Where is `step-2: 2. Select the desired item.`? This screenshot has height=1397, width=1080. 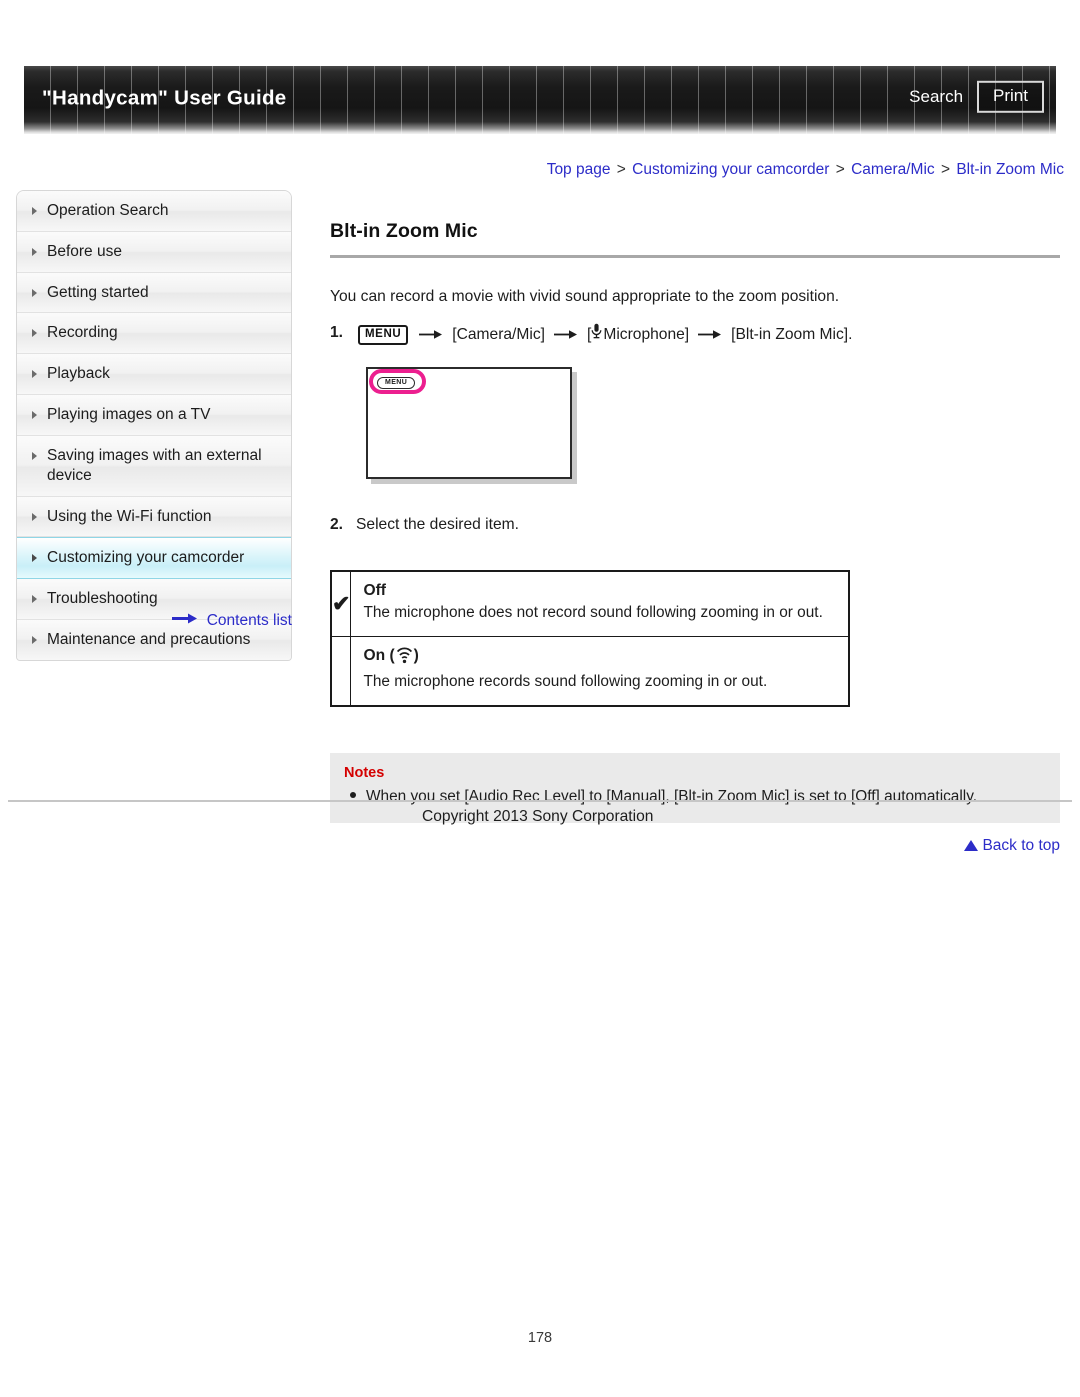
step-2: 2. Select the desired item. is located at coordinates (695, 524).